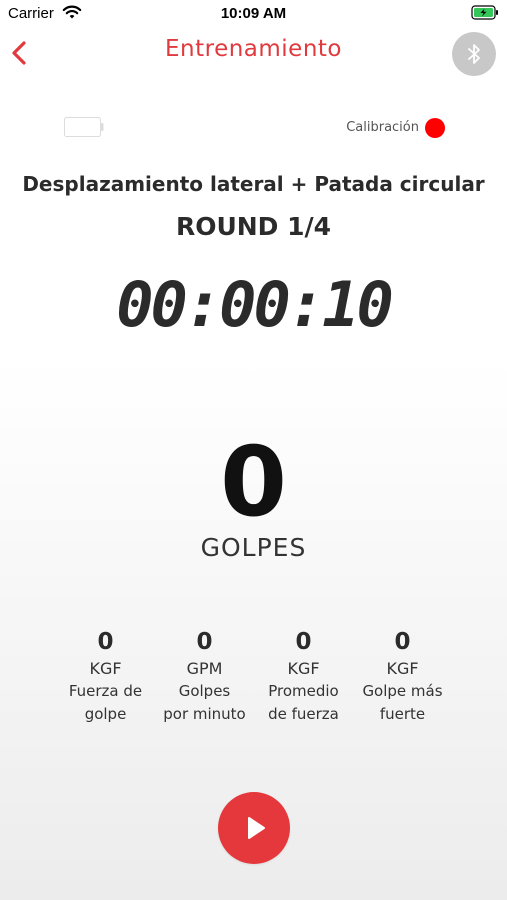 This screenshot has width=507, height=900. I want to click on play-button, so click(254, 828).